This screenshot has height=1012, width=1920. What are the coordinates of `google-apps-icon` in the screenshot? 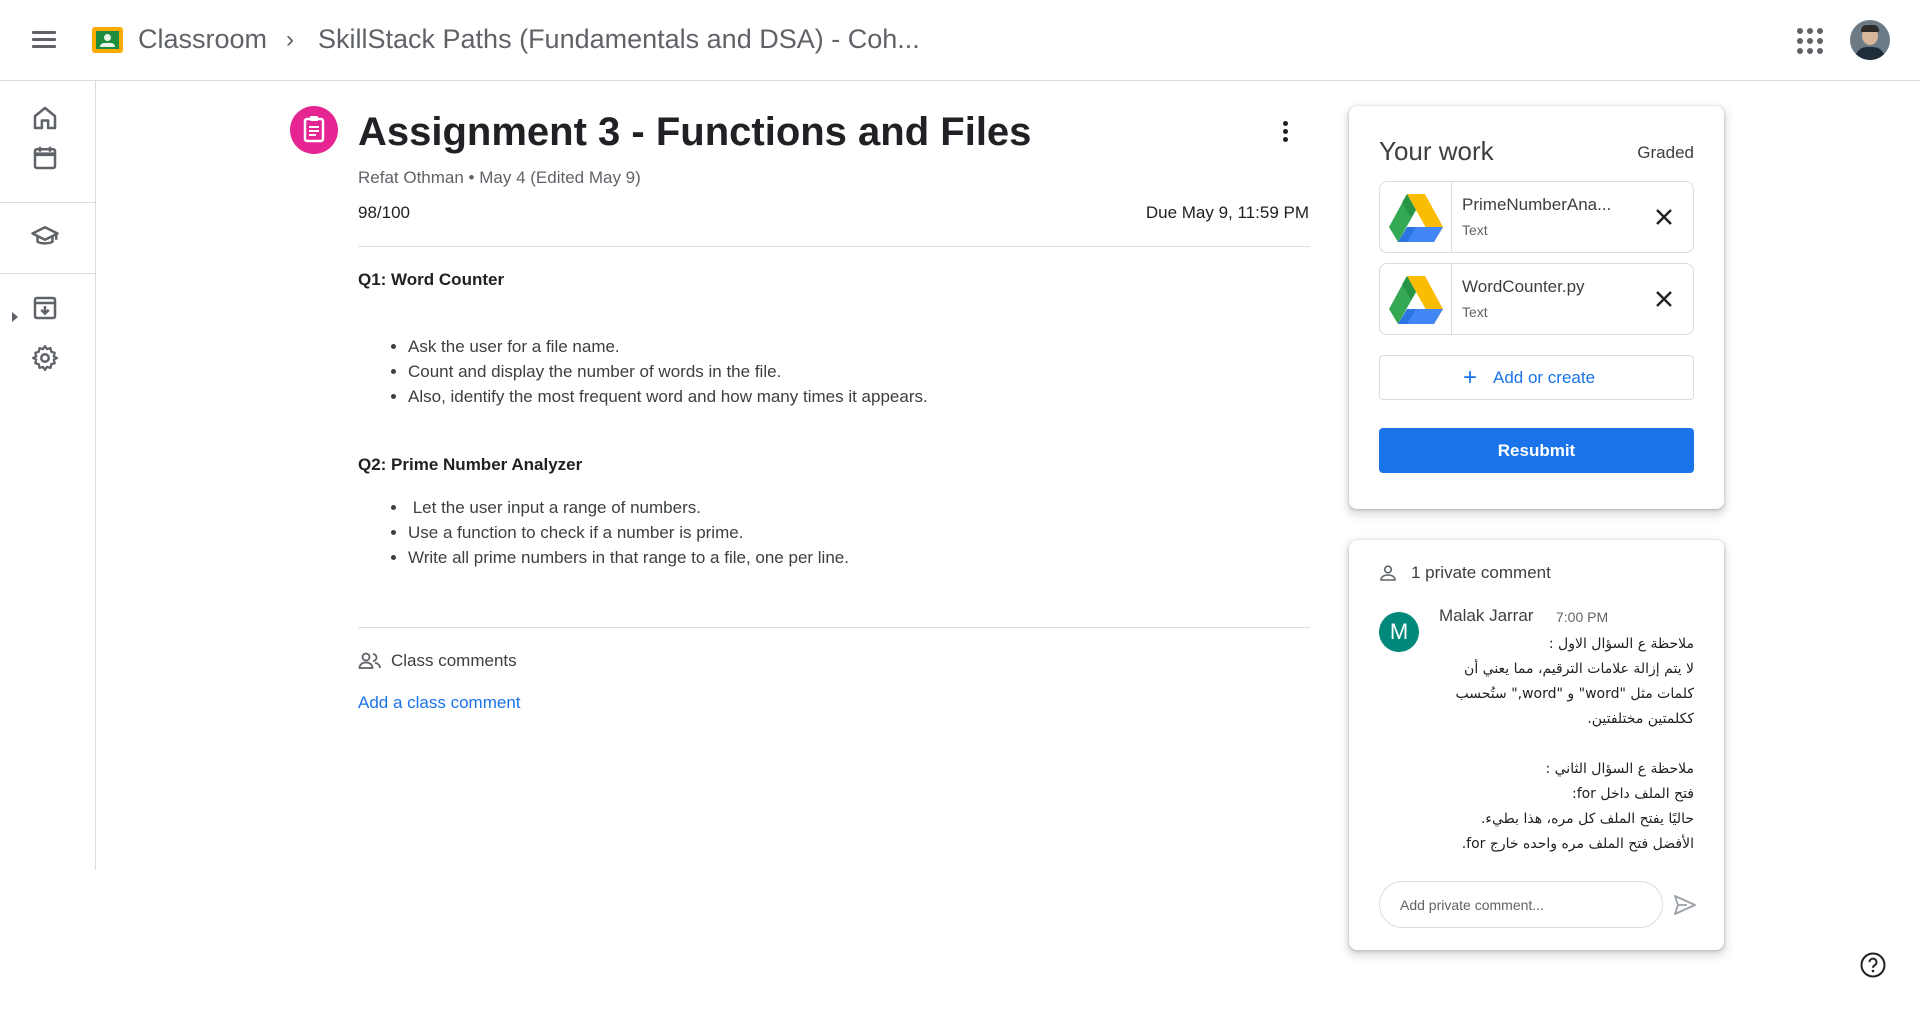 It's located at (1810, 41).